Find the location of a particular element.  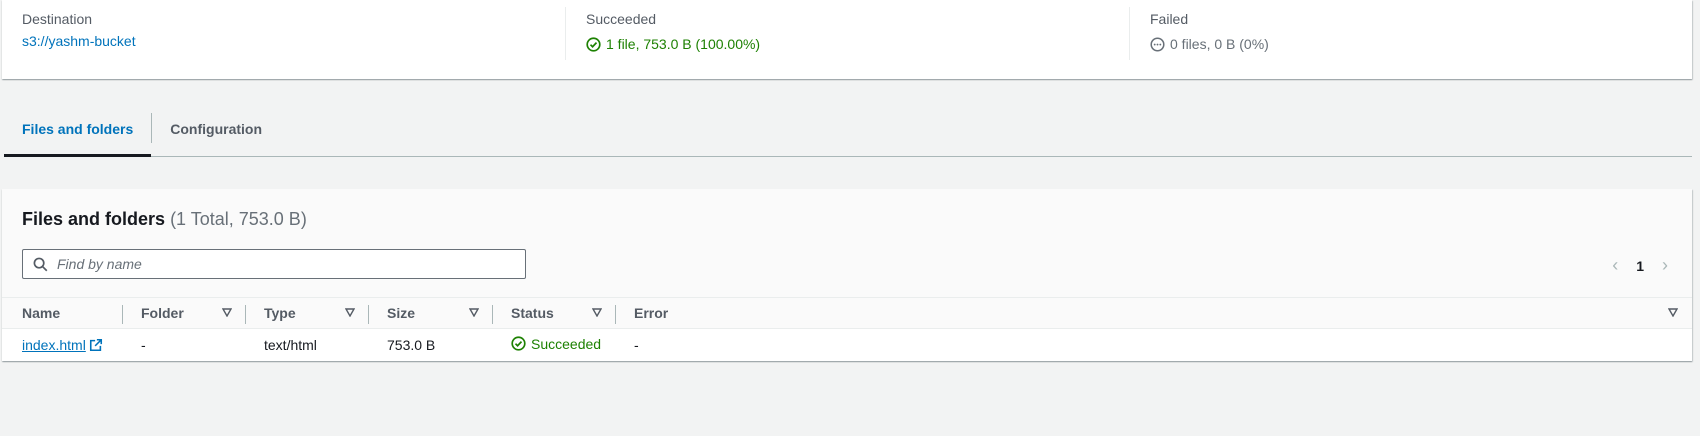

col-header-status: Status is located at coordinates (554, 313).